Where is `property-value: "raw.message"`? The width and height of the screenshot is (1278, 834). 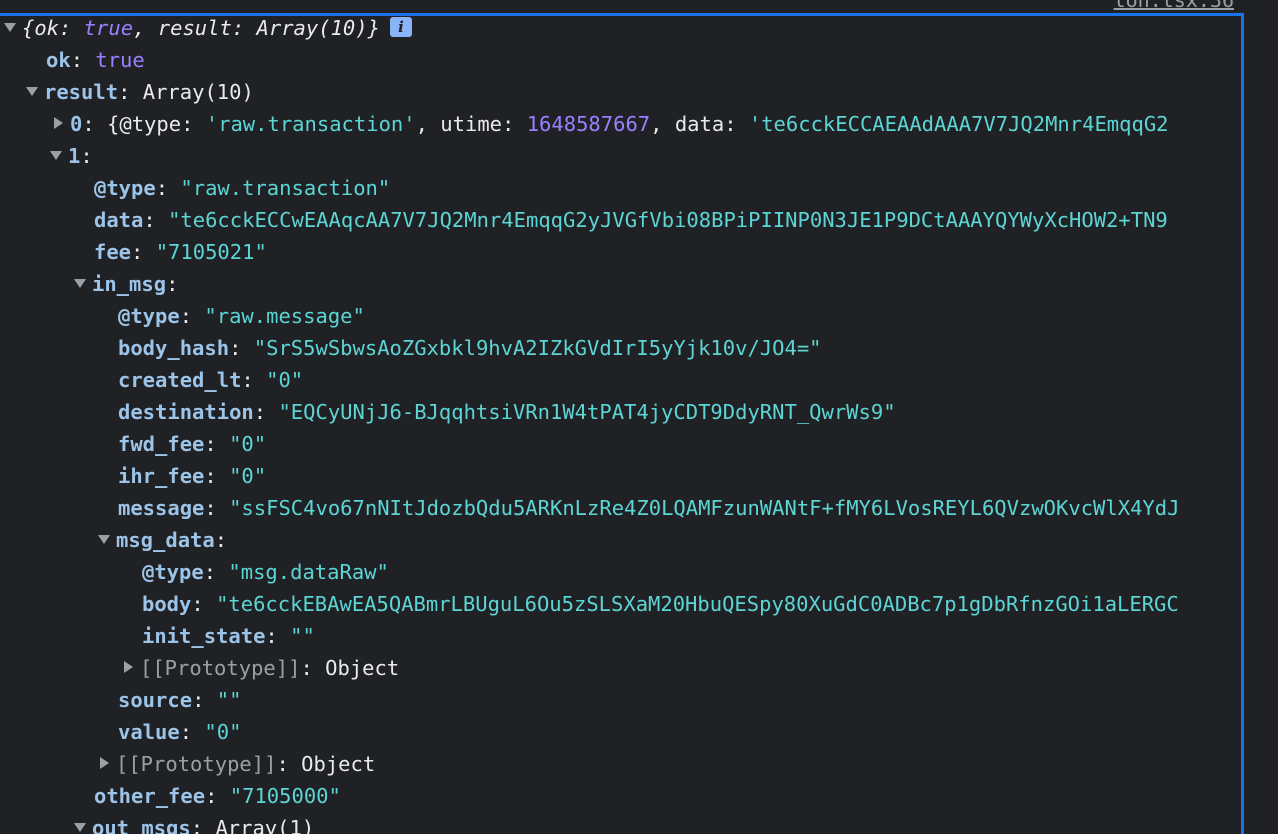
property-value: "raw.message" is located at coordinates (284, 316).